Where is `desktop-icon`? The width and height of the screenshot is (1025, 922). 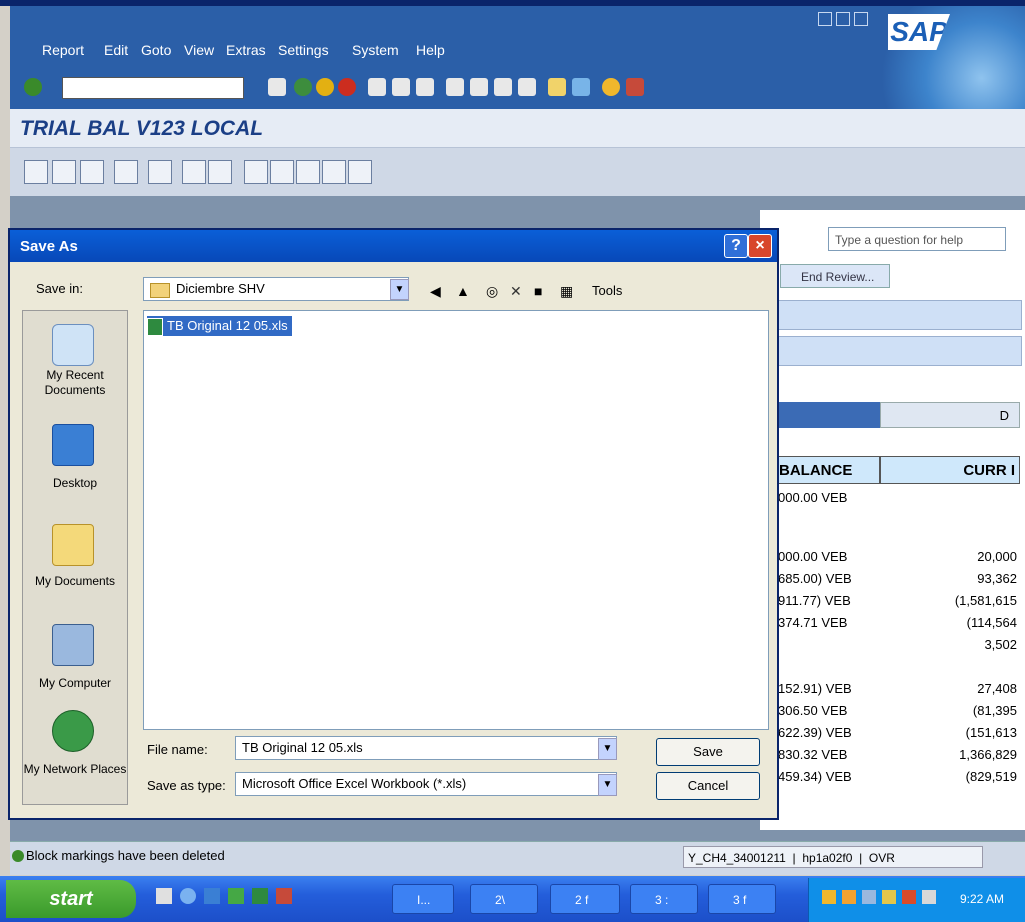 desktop-icon is located at coordinates (73, 445).